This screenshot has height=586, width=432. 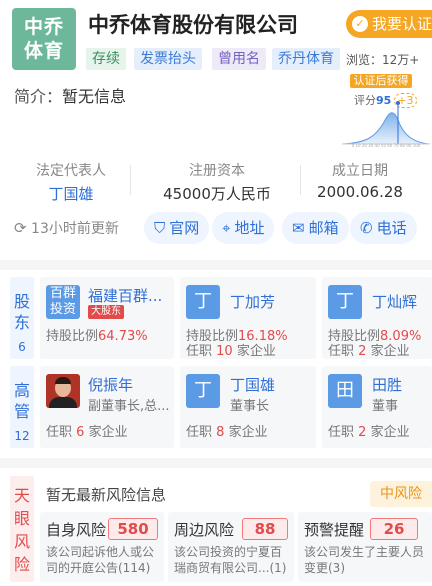 What do you see at coordinates (394, 301) in the screenshot?
I see `shareholder-name: 丁灿辉` at bounding box center [394, 301].